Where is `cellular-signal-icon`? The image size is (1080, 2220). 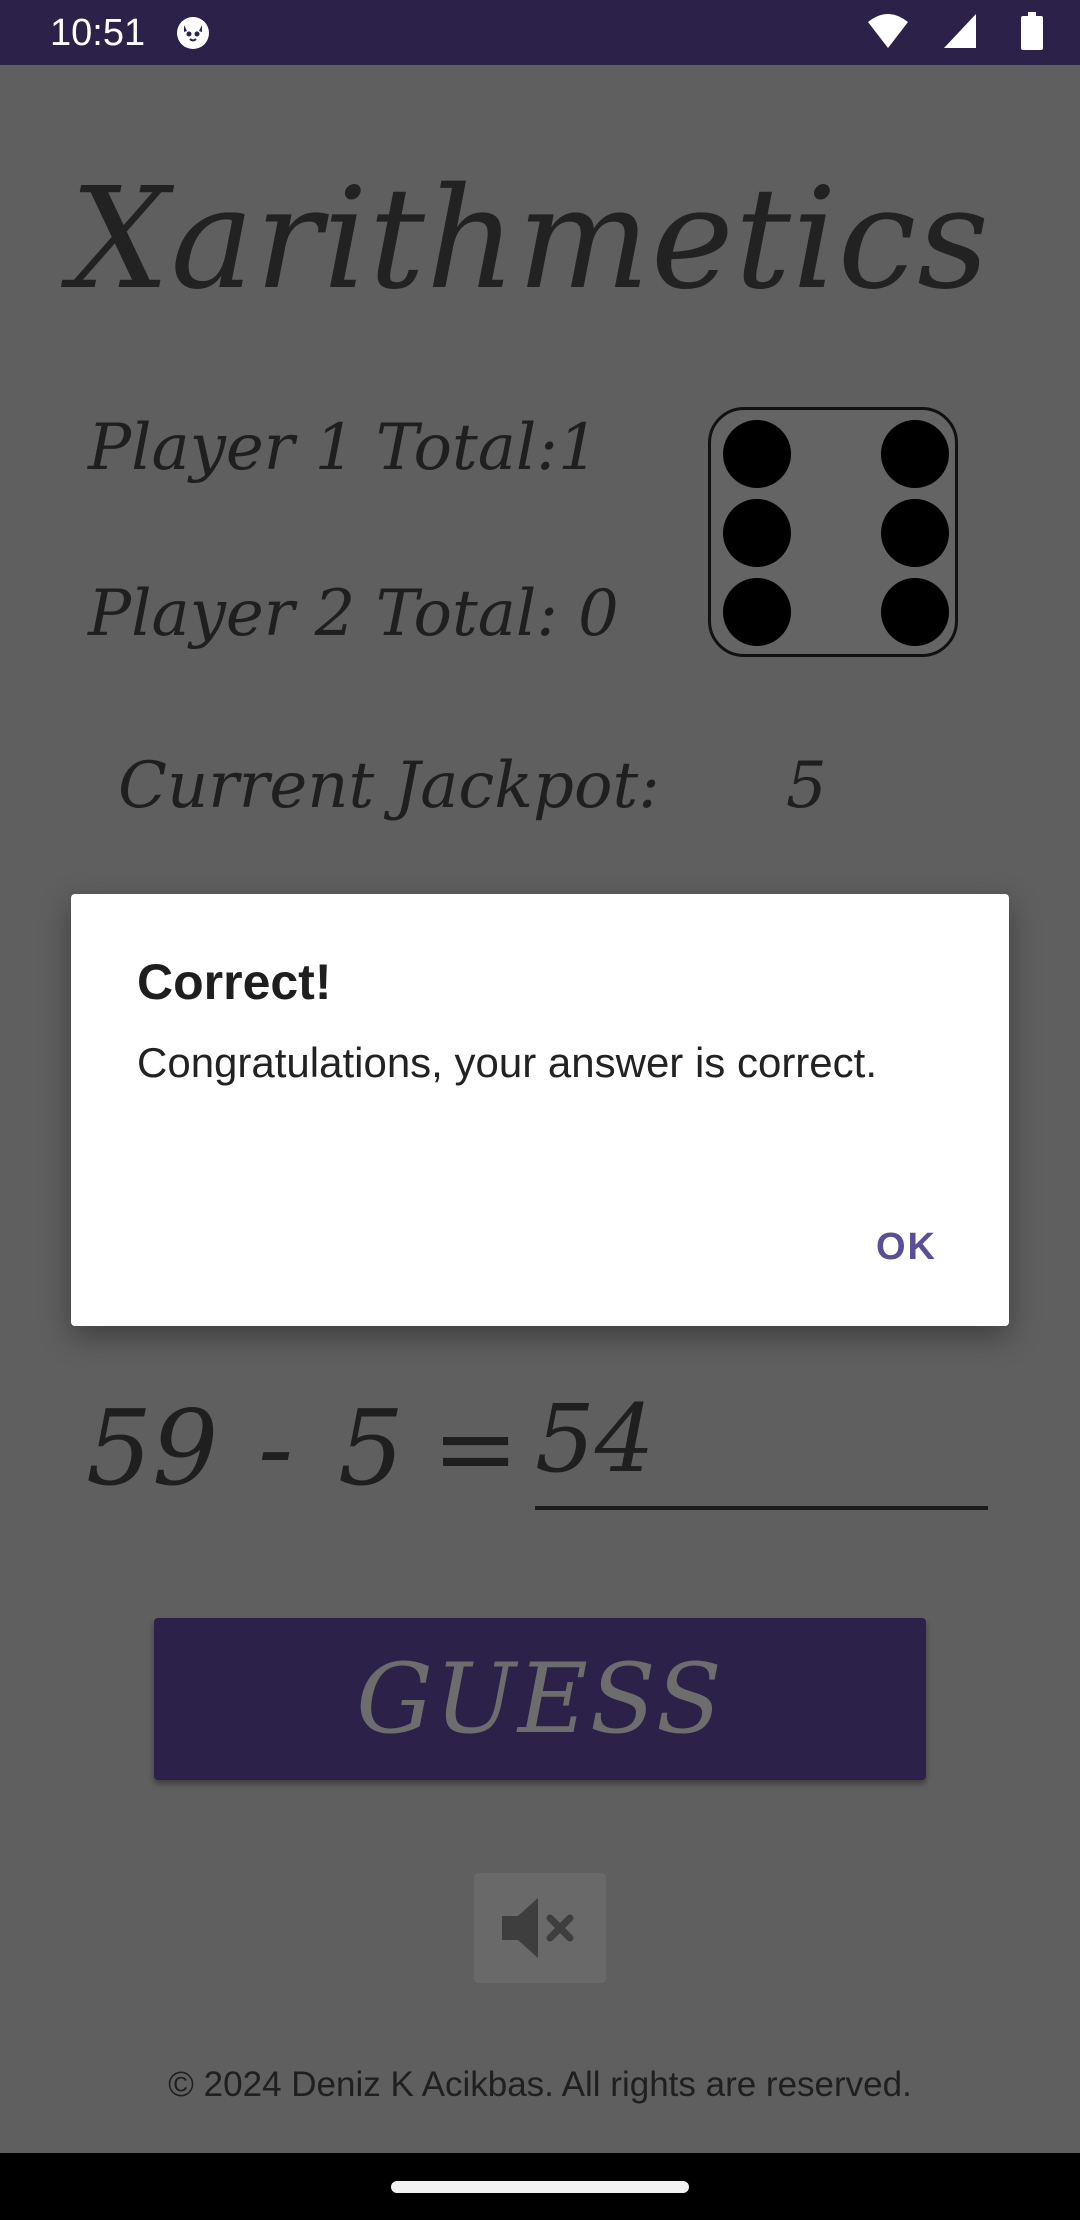
cellular-signal-icon is located at coordinates (960, 31).